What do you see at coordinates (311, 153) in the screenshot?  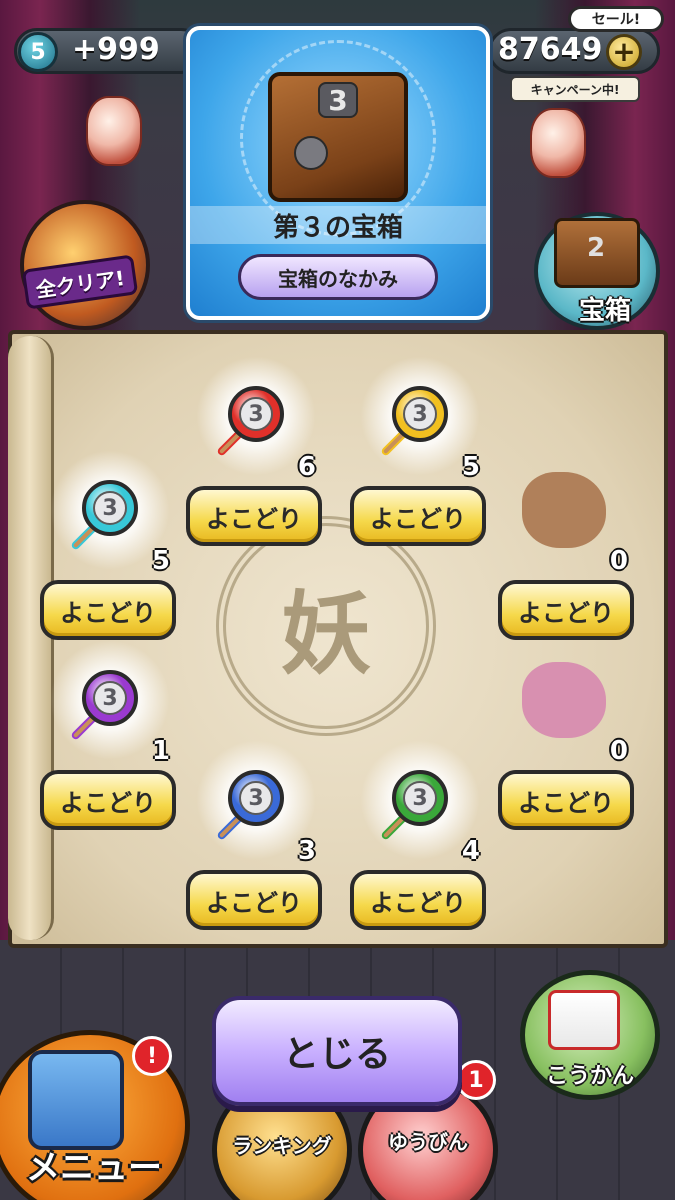 I see `chest-lock-icon` at bounding box center [311, 153].